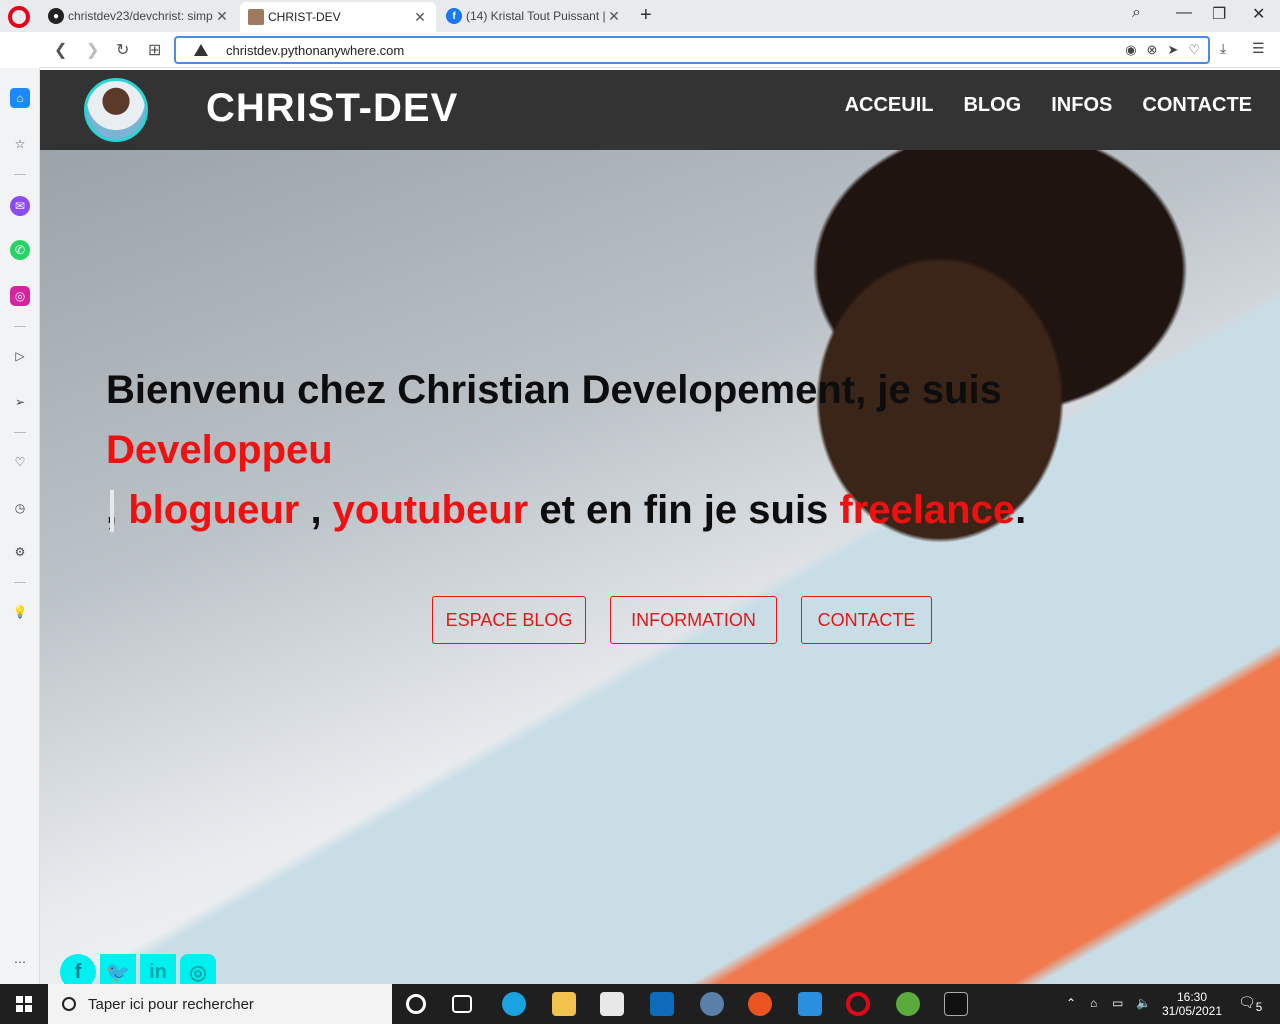 This screenshot has width=1280, height=1024. What do you see at coordinates (646, 15) in the screenshot?
I see `new-tab-button: +` at bounding box center [646, 15].